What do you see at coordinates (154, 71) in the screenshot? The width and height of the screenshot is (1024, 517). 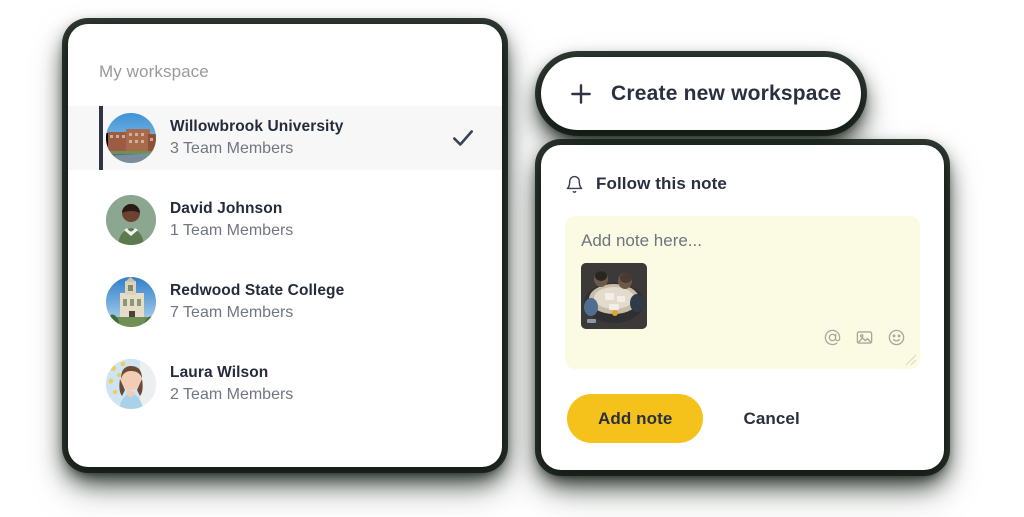 I see `page-title: My workspace` at bounding box center [154, 71].